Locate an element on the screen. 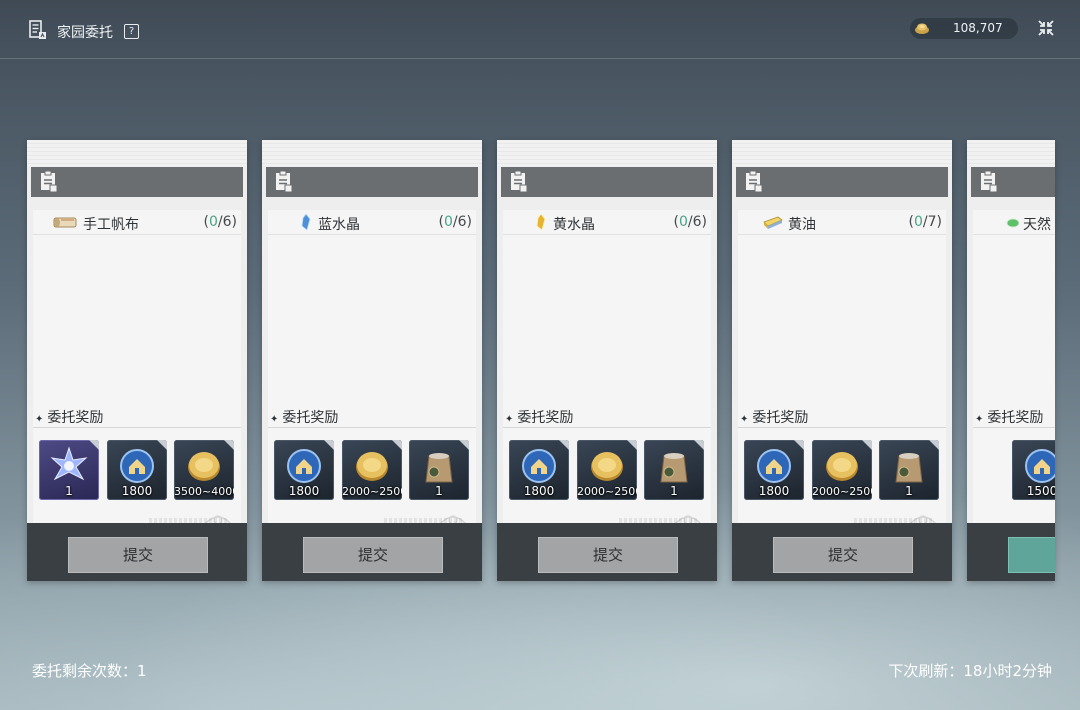 This screenshot has width=1080, height=710. reward-item: 3500~4000 is located at coordinates (204, 470).